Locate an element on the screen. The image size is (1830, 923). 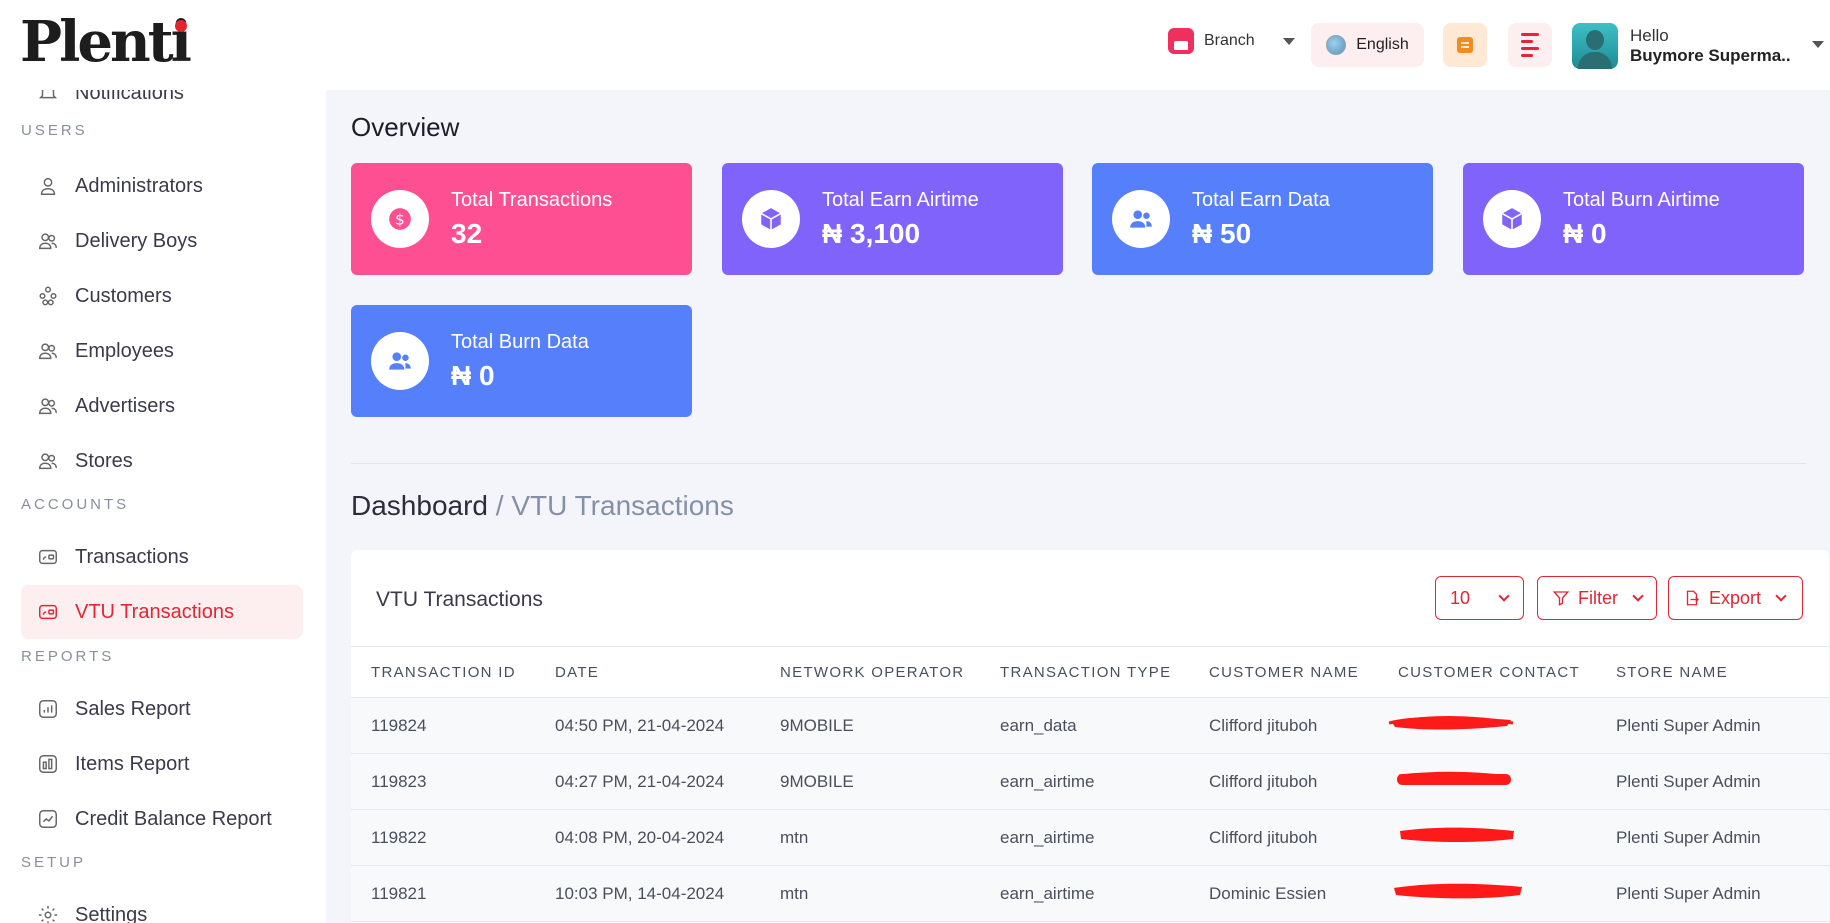
user-profile: Hello Buymore Superma.. is located at coordinates (1681, 46).